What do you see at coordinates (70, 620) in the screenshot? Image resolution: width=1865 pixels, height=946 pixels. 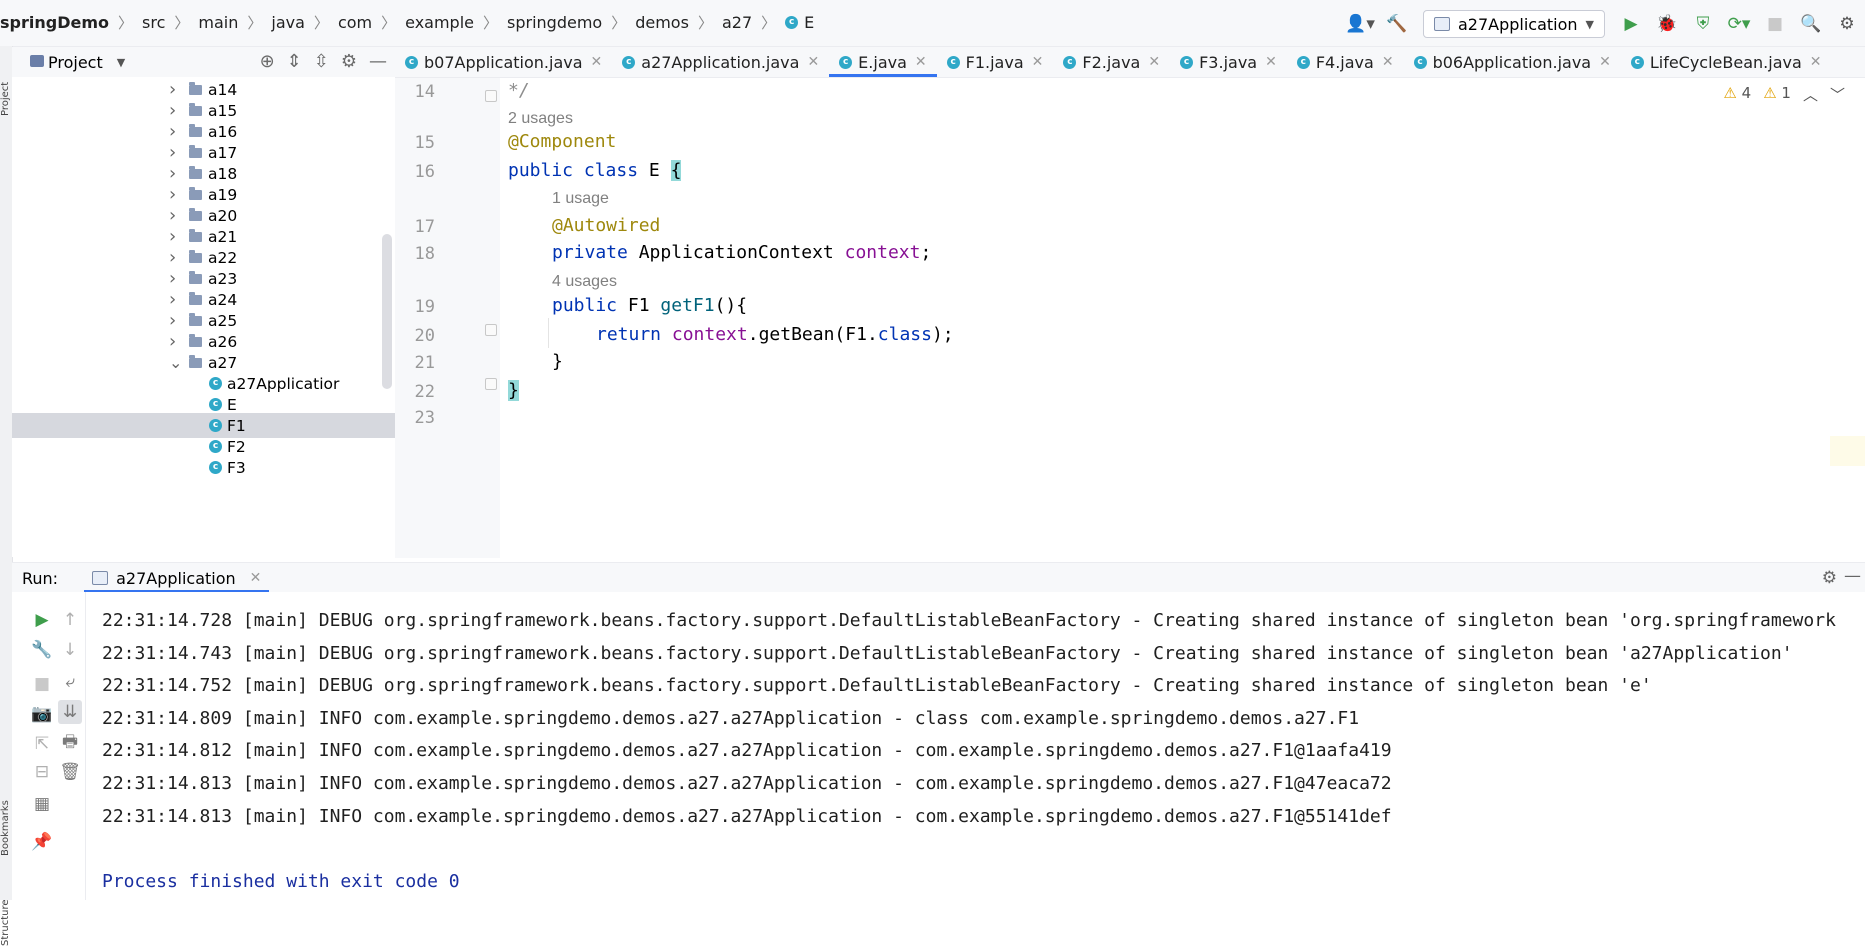 I see `up-arrow-icon: ↑` at bounding box center [70, 620].